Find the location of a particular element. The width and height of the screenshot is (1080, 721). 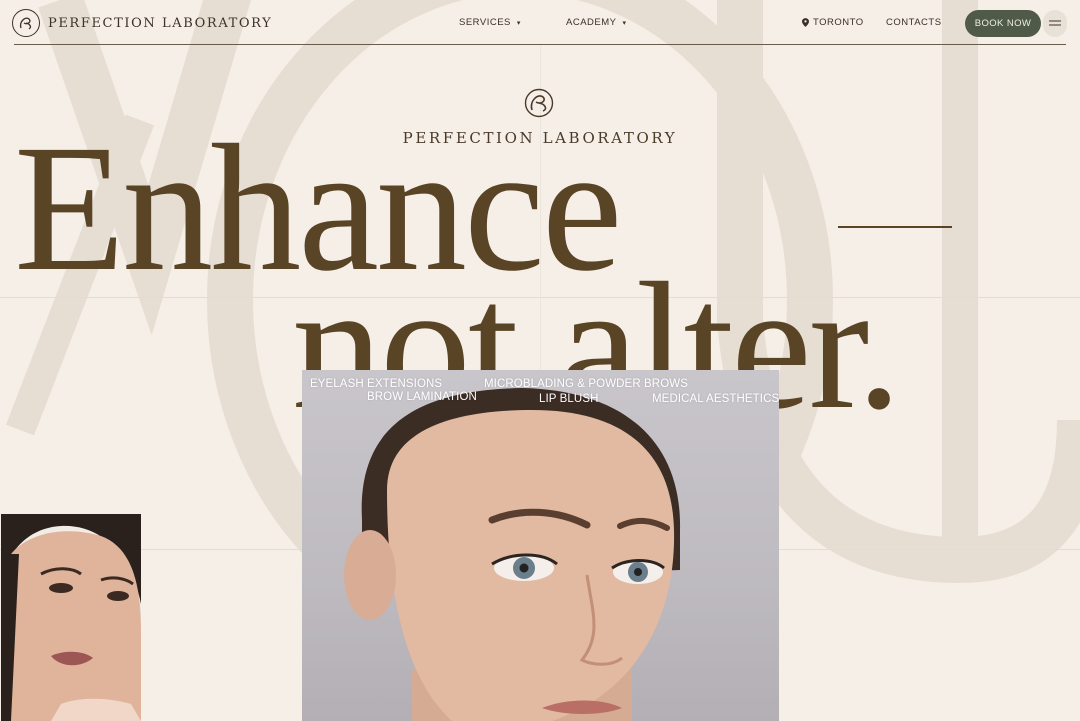

nav-location-label: TORONTO is located at coordinates (838, 22).